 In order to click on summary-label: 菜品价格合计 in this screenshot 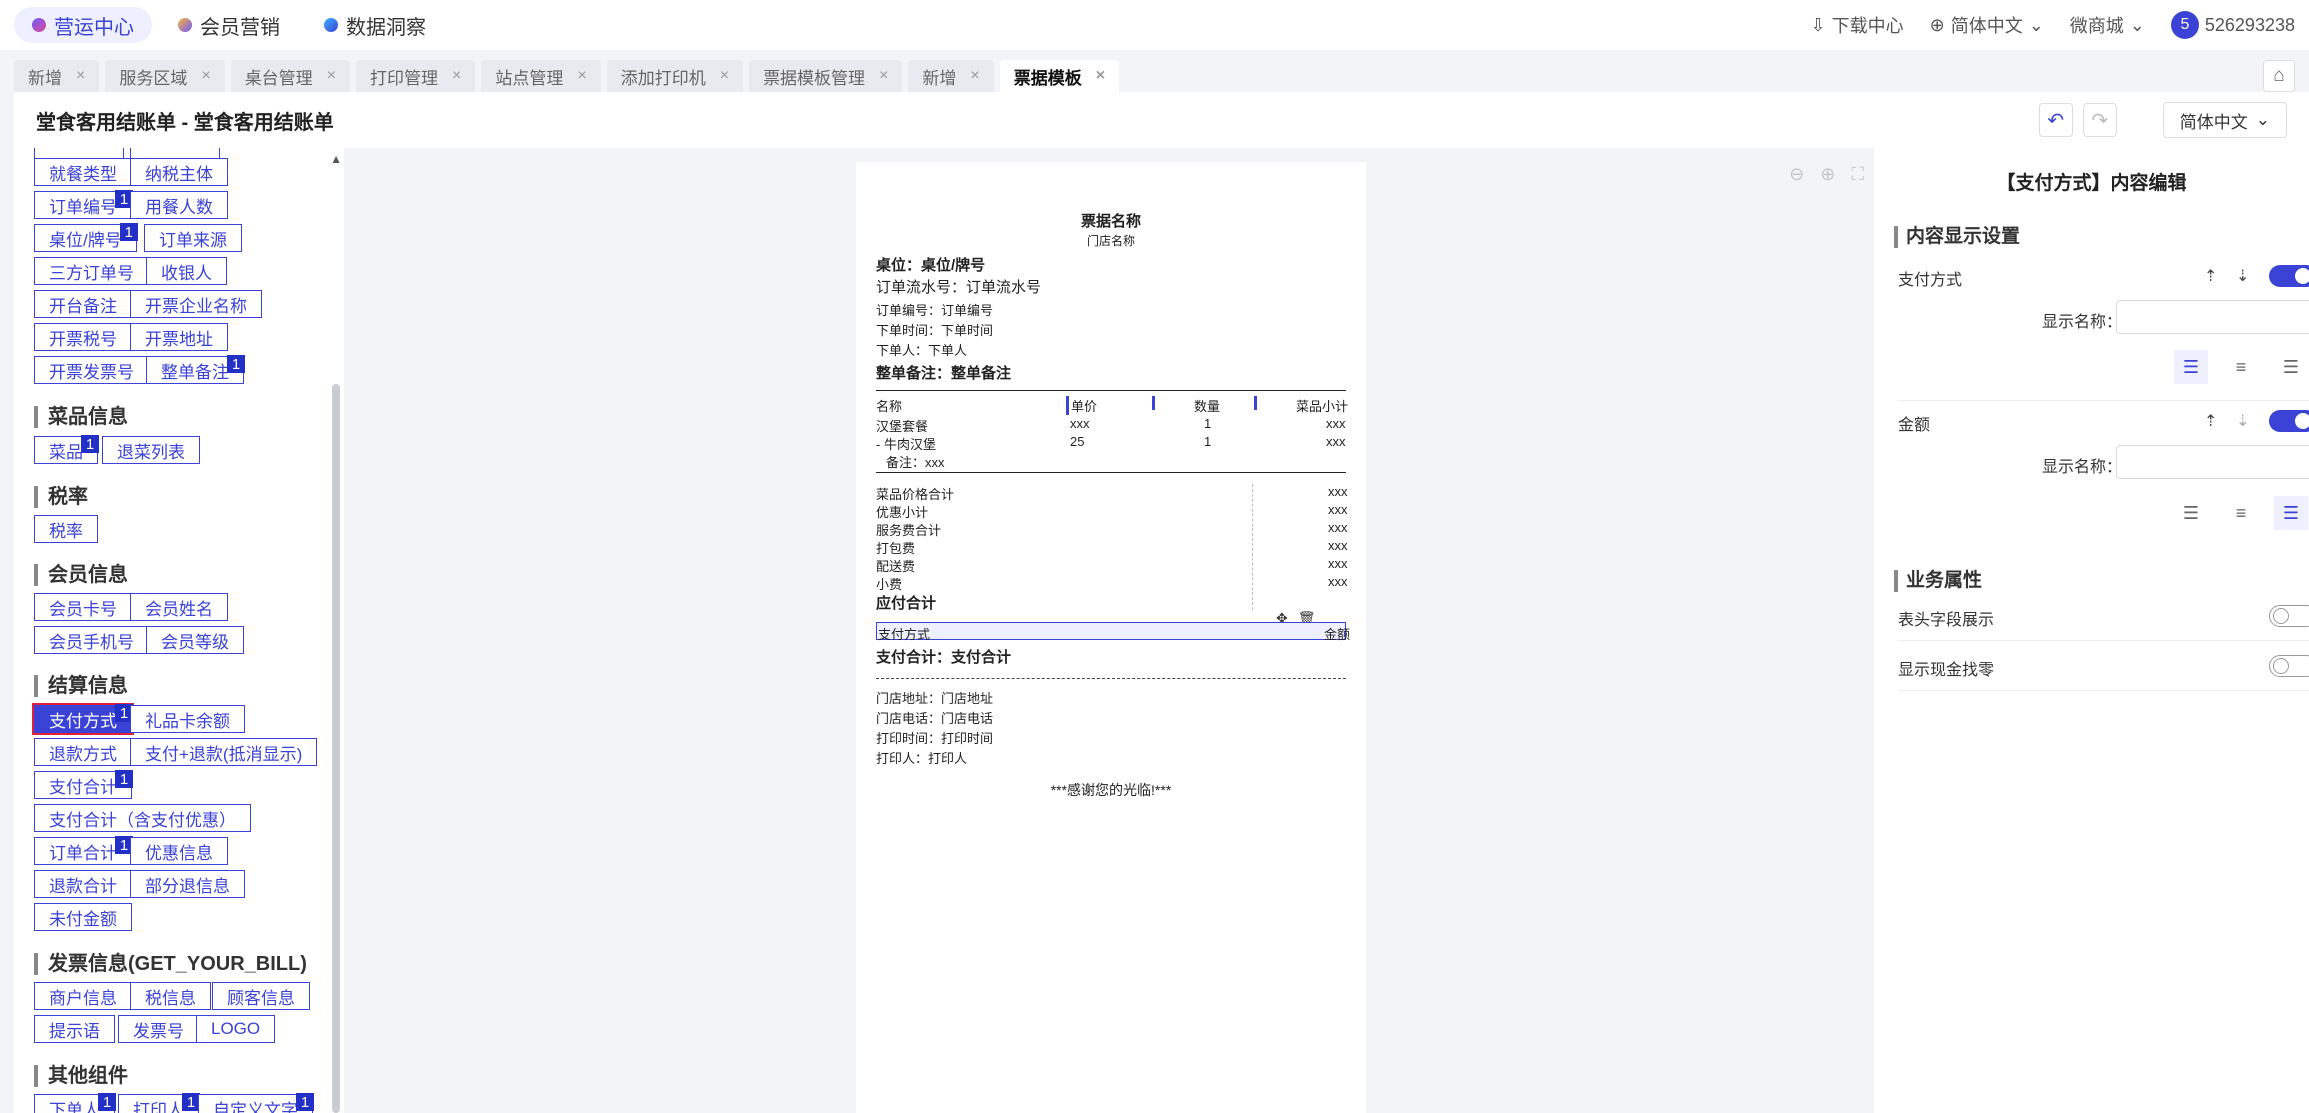, I will do `click(915, 493)`.